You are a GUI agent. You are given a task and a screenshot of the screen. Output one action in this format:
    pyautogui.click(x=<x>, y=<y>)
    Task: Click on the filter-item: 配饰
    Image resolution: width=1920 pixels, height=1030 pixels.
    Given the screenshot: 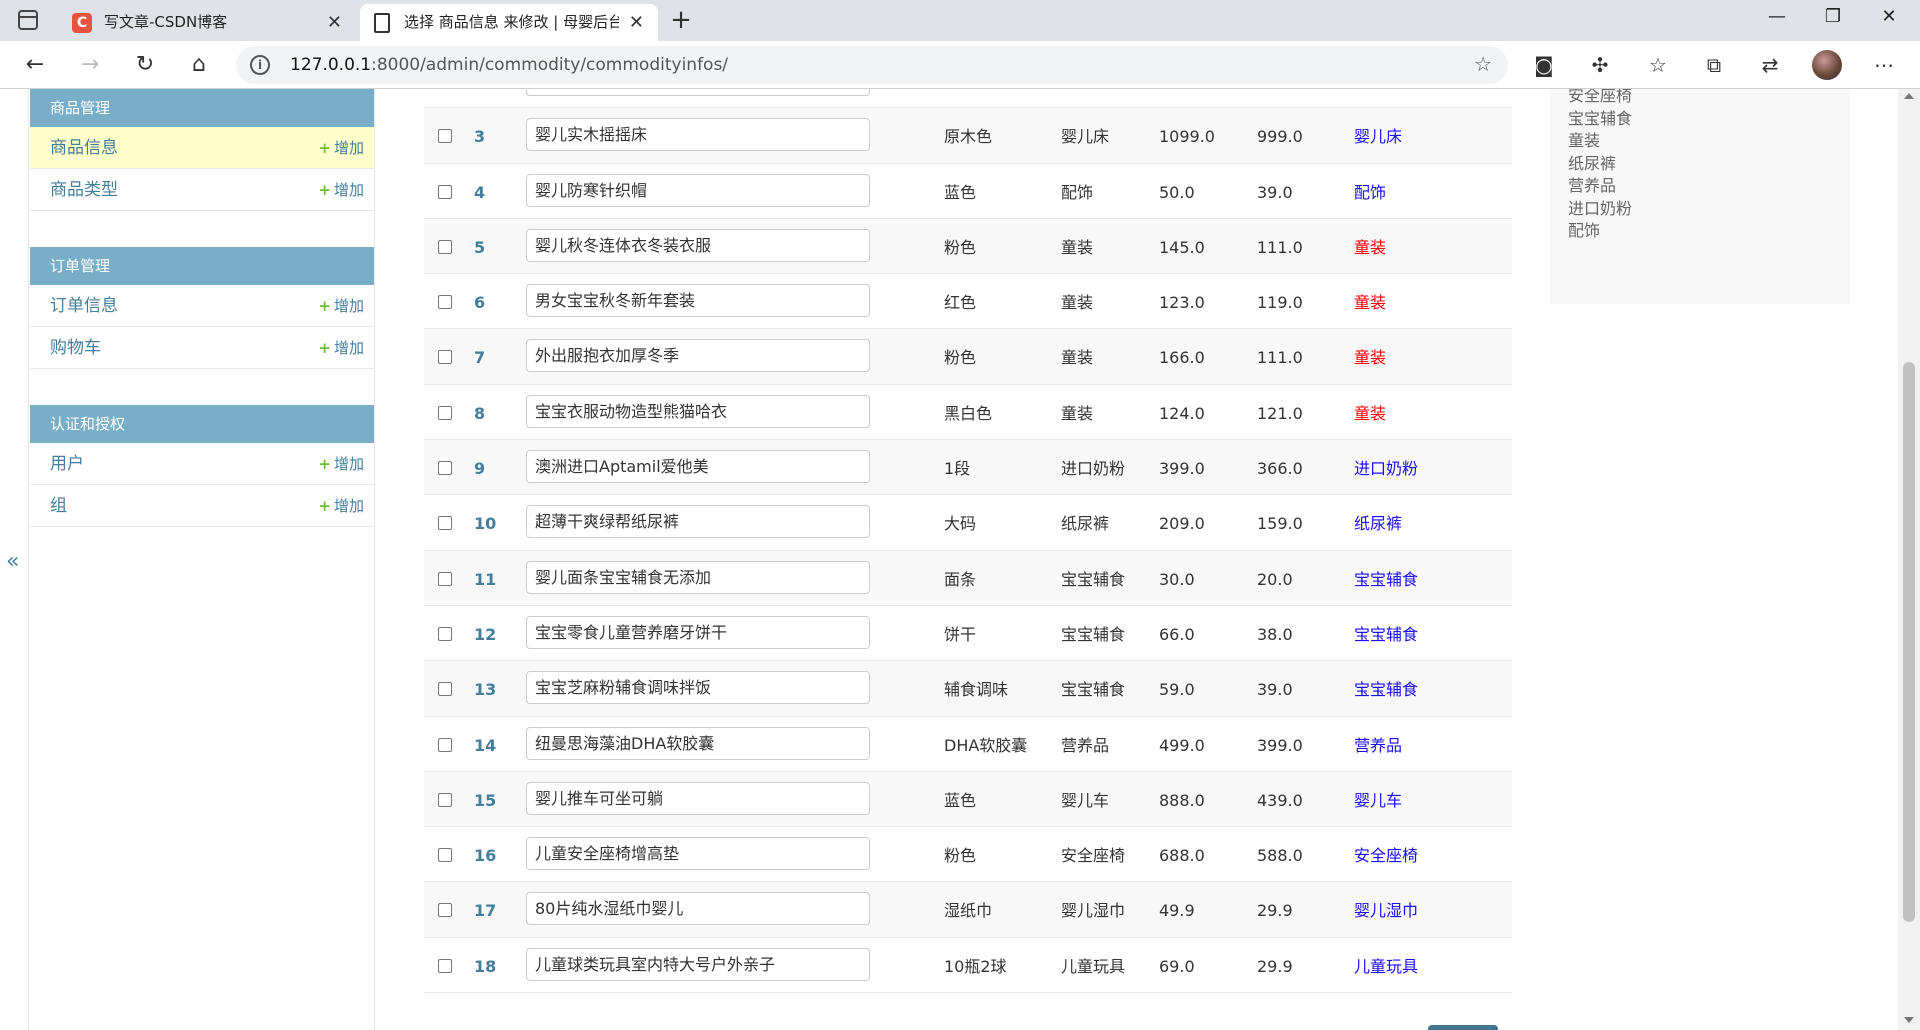 What is the action you would take?
    pyautogui.click(x=1584, y=229)
    